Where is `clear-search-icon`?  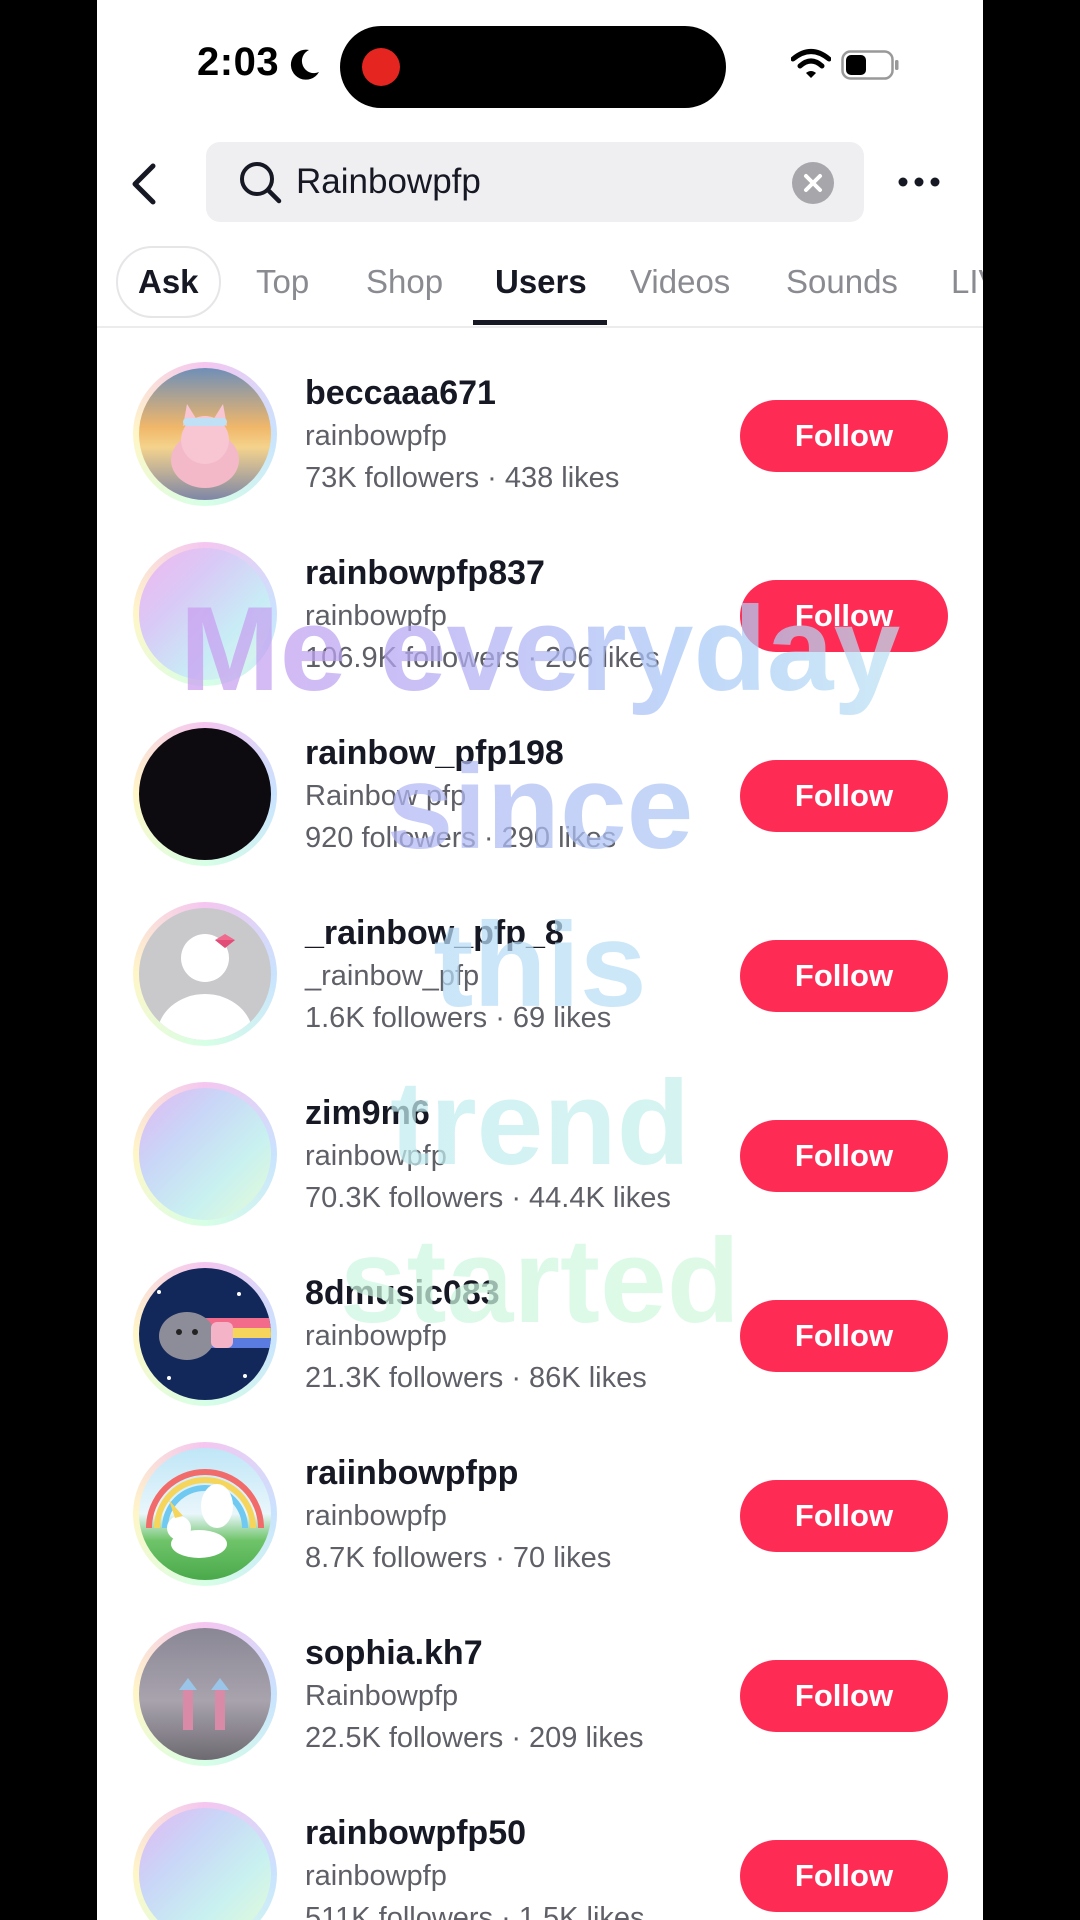
clear-search-icon is located at coordinates (813, 183).